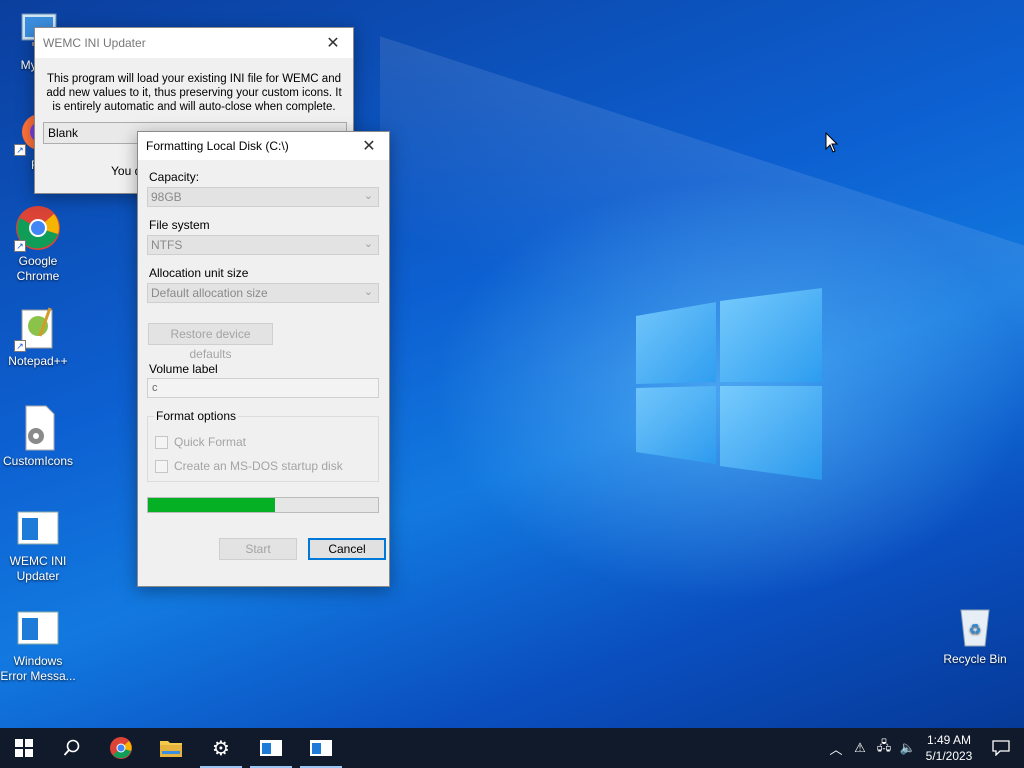 The image size is (1024, 768). I want to click on quick-format-checkbox: Quick Format, so click(200, 442).